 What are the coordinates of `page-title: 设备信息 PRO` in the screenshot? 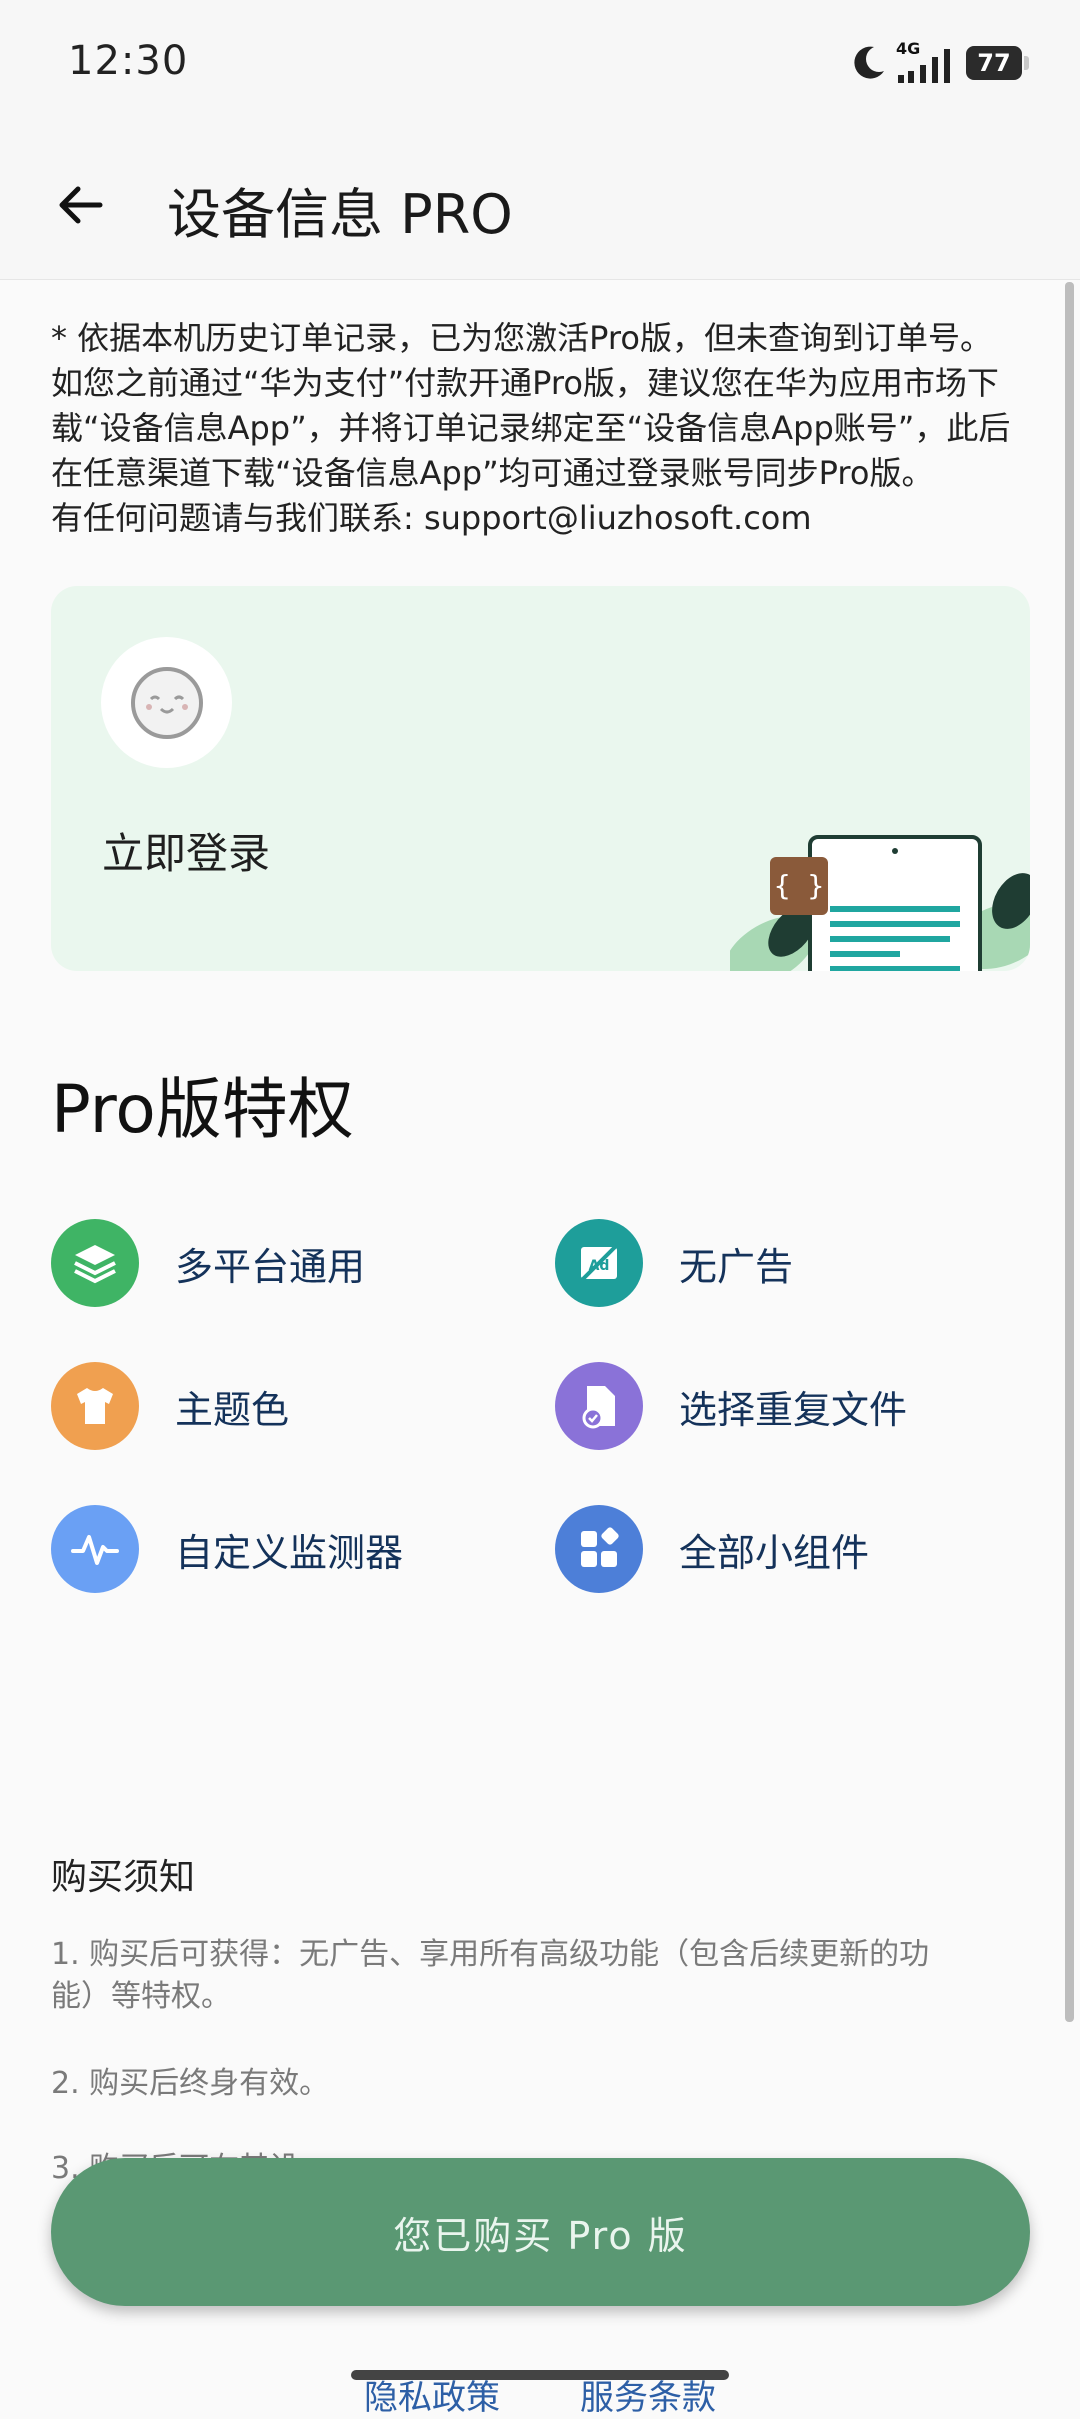 It's located at (340, 214).